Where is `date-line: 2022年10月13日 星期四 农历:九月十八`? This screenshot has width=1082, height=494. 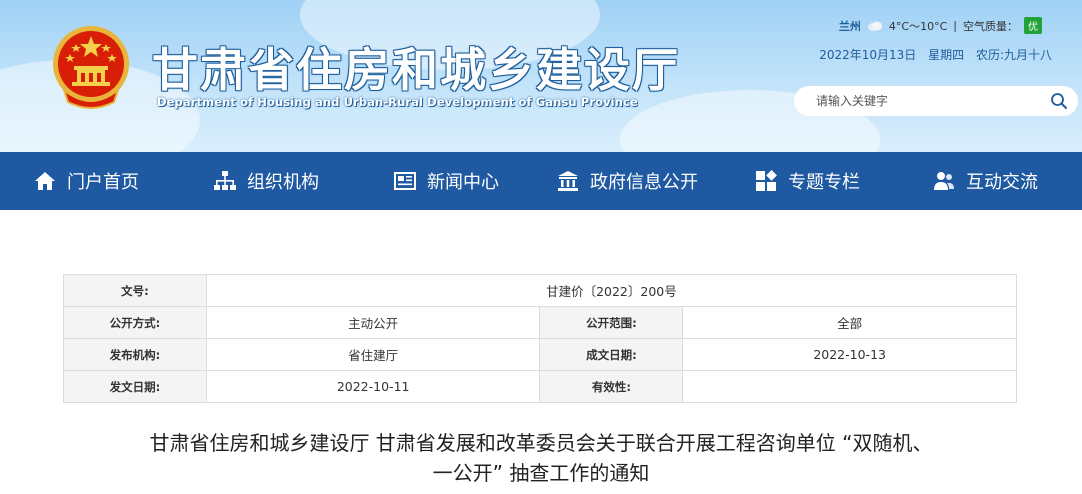 date-line: 2022年10月13日 星期四 农历:九月十八 is located at coordinates (931, 54).